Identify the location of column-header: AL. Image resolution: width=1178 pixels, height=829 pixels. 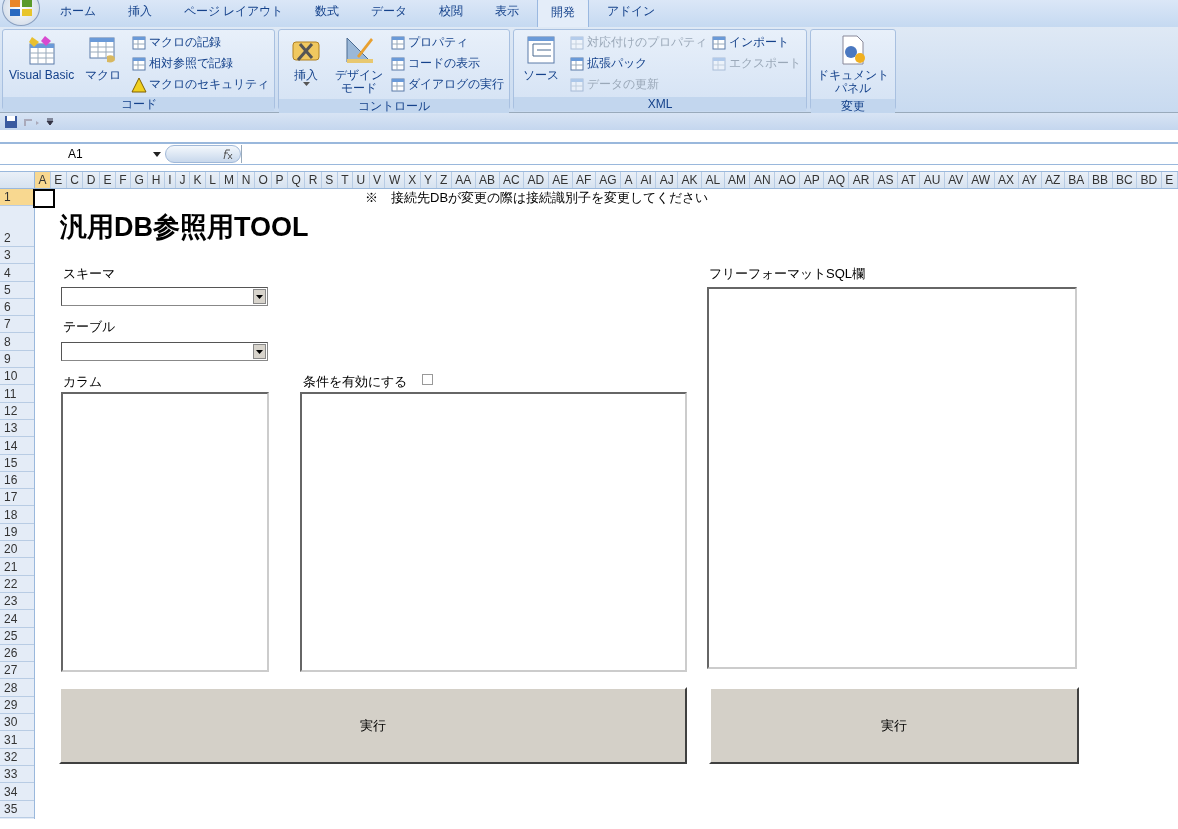
(713, 180).